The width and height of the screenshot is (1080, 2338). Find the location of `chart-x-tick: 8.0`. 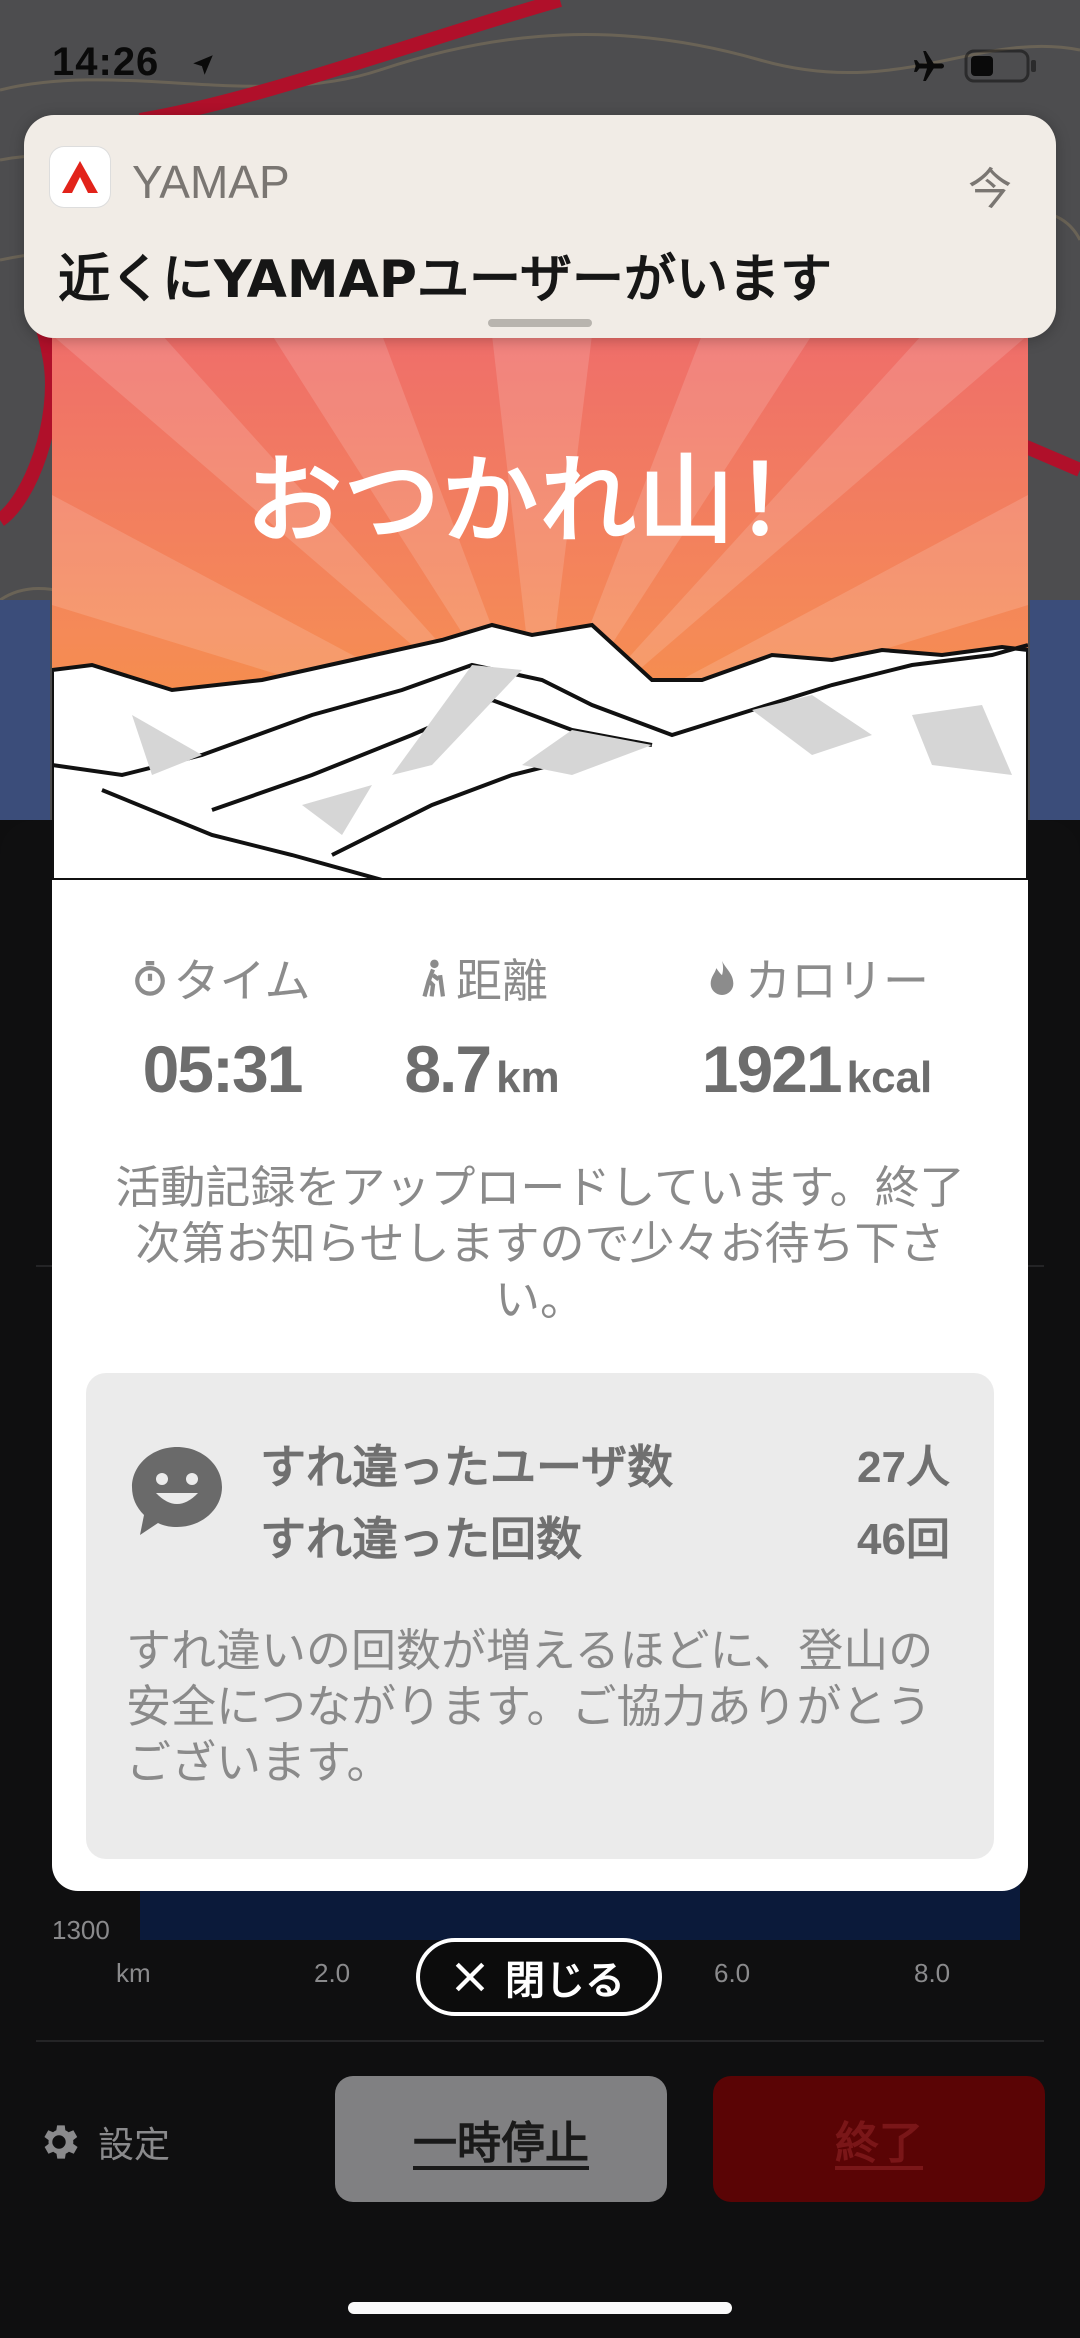

chart-x-tick: 8.0 is located at coordinates (932, 1973).